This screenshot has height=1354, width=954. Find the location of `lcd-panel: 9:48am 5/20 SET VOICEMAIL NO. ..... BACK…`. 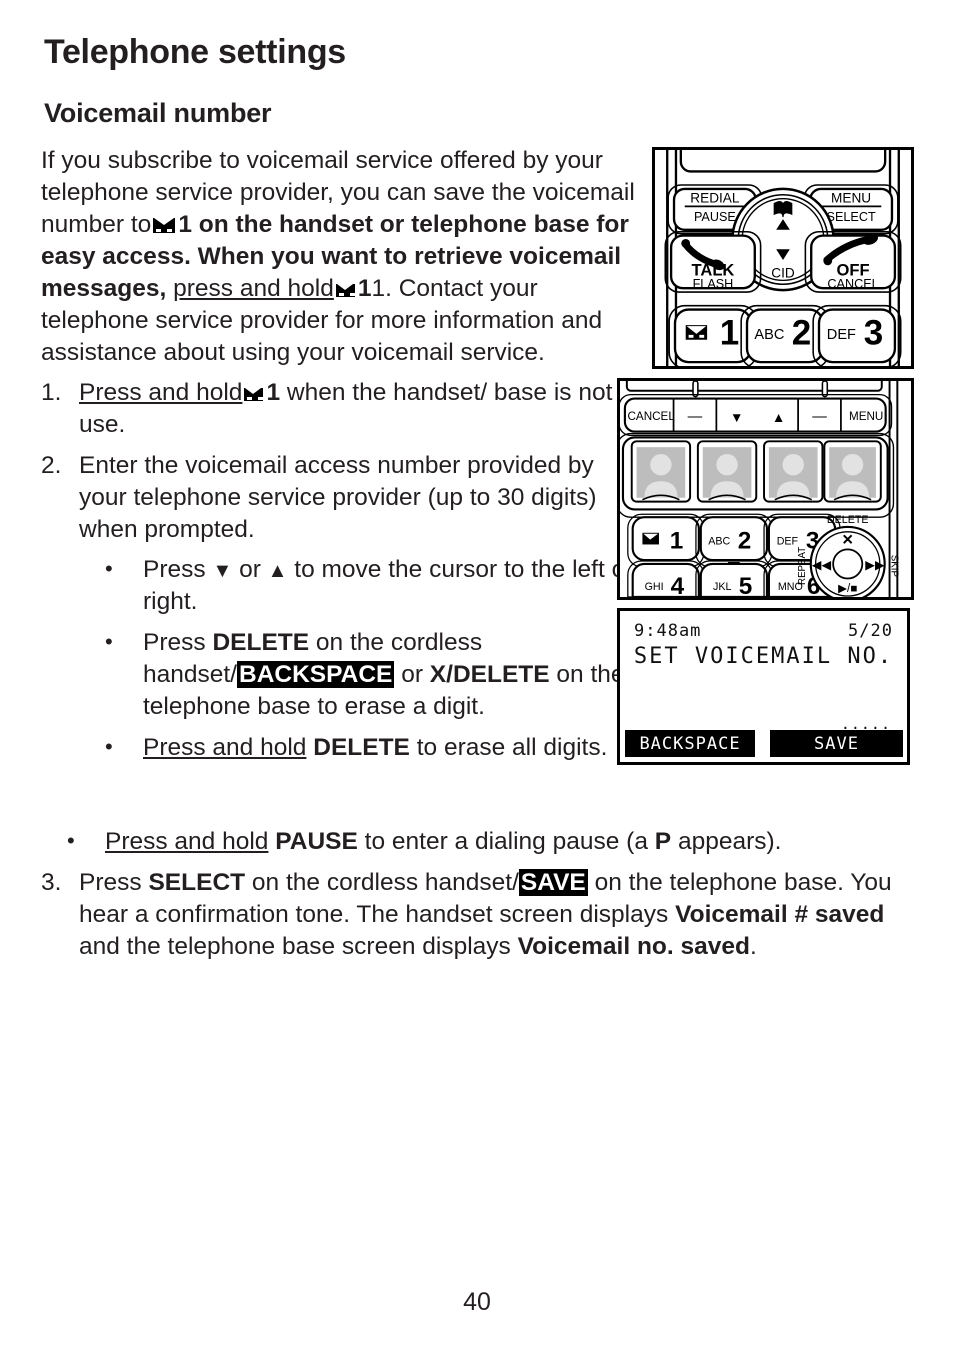

lcd-panel: 9:48am 5/20 SET VOICEMAIL NO. ..... BACK… is located at coordinates (763, 686).